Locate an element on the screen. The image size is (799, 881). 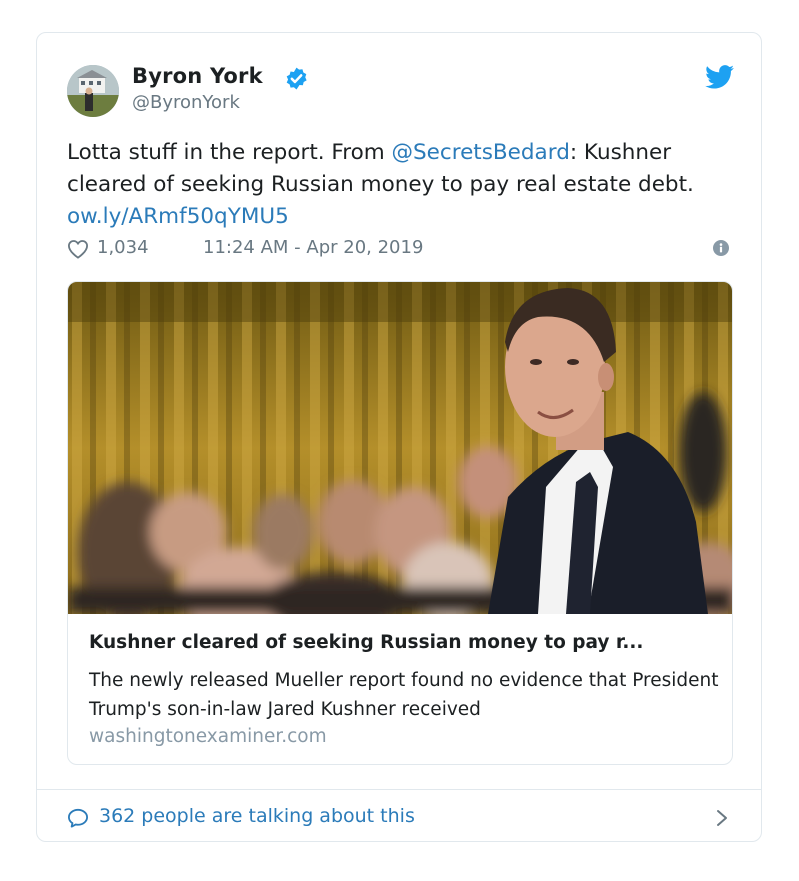
verified-badge-icon is located at coordinates (296, 78).